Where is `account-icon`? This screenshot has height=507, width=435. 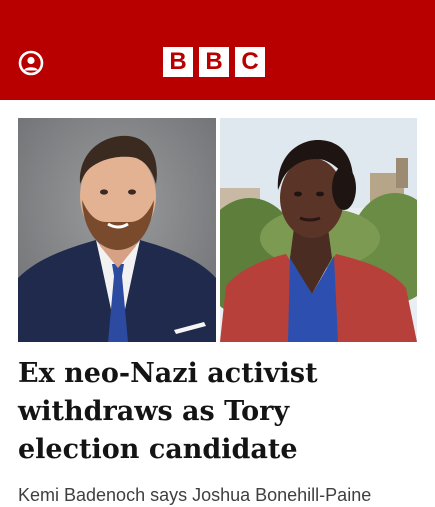 account-icon is located at coordinates (31, 63).